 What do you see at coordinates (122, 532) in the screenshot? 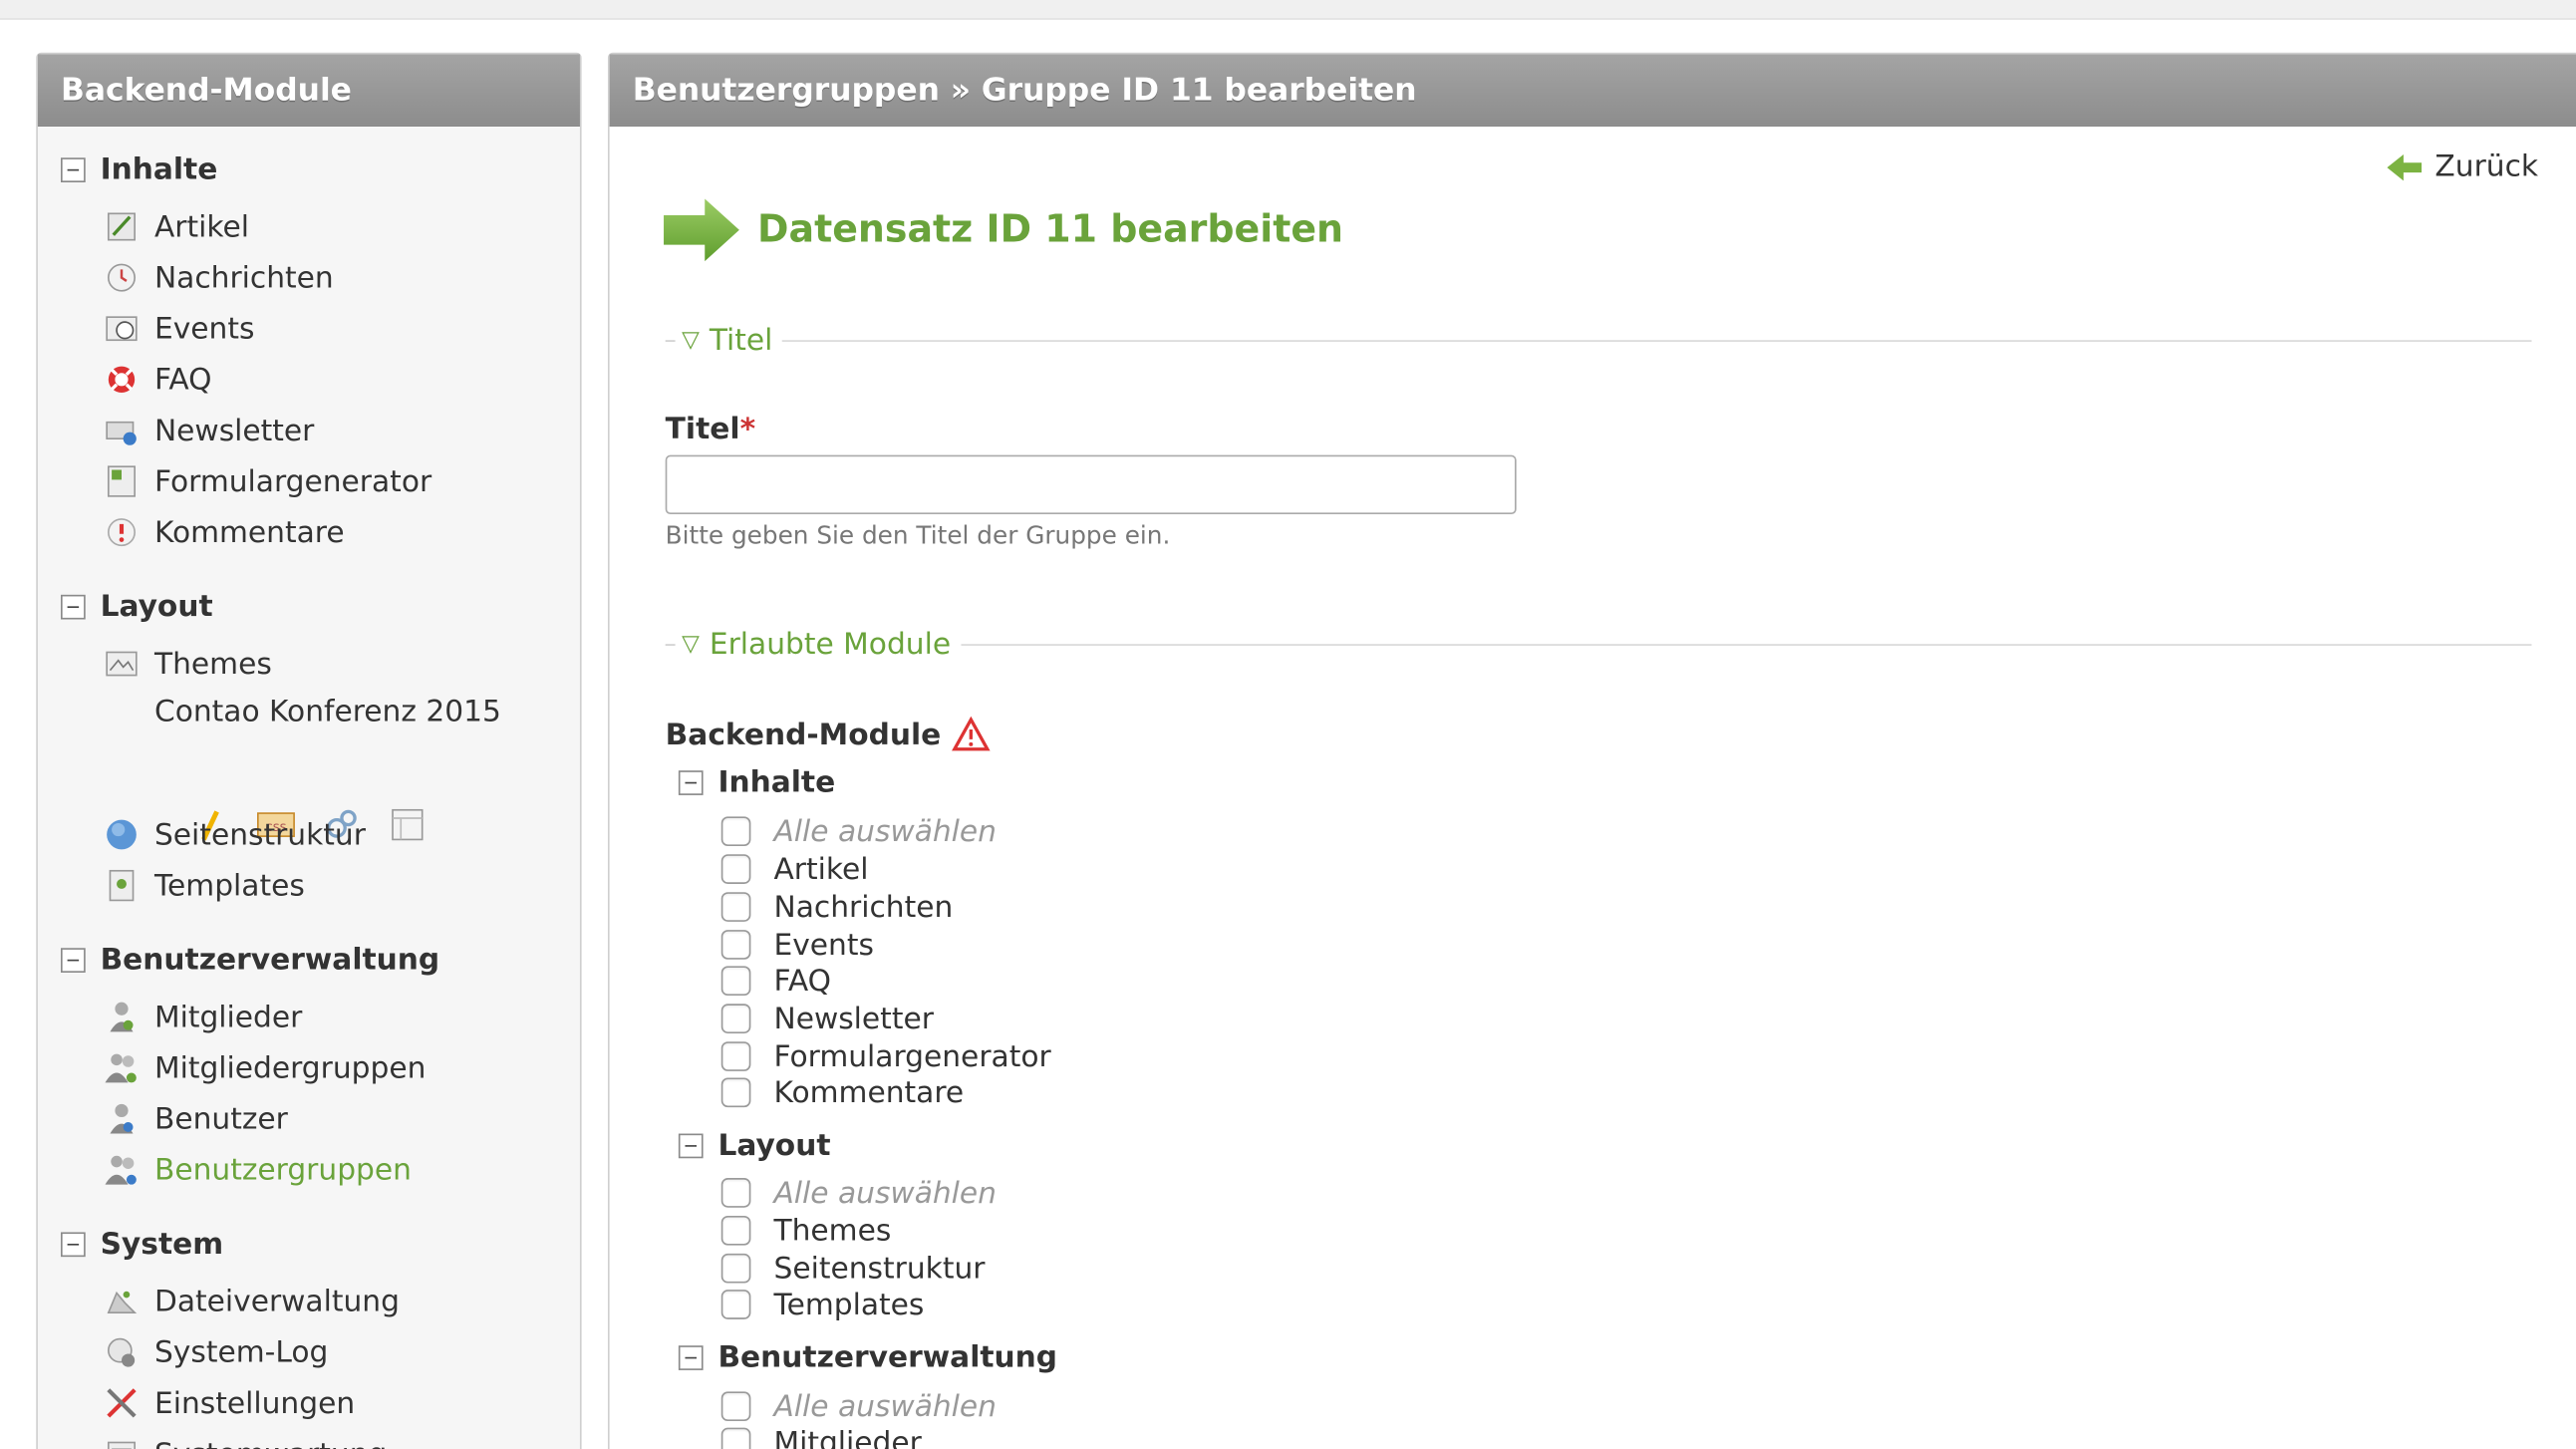
I see `comment-icon` at bounding box center [122, 532].